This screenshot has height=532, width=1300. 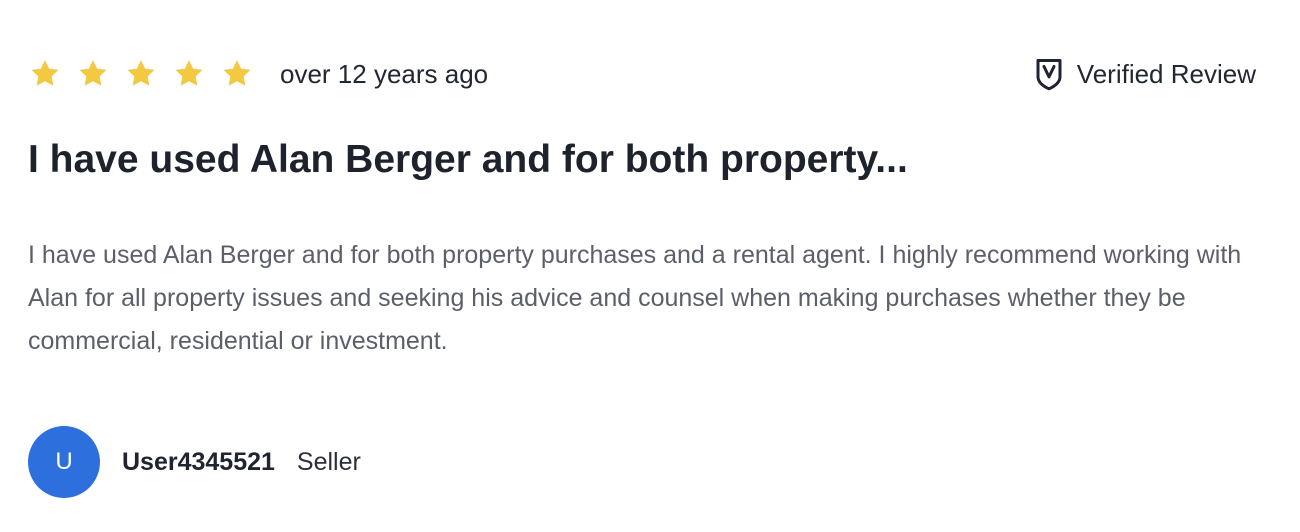 I want to click on star-rating, so click(x=141, y=74).